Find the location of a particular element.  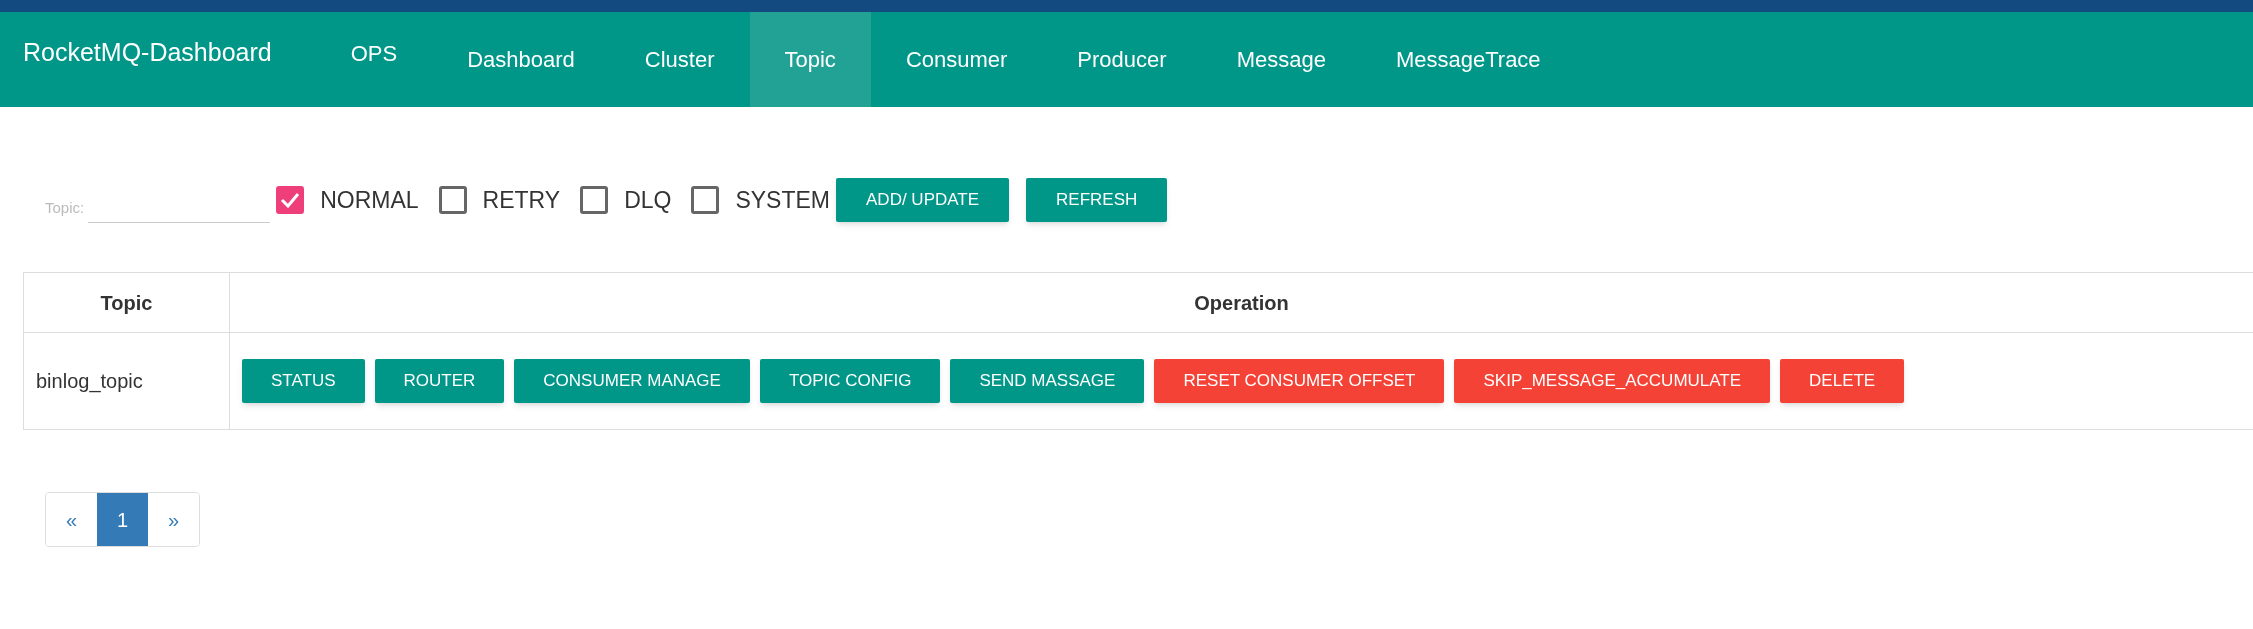

action-button: REFRESH is located at coordinates (1097, 200).